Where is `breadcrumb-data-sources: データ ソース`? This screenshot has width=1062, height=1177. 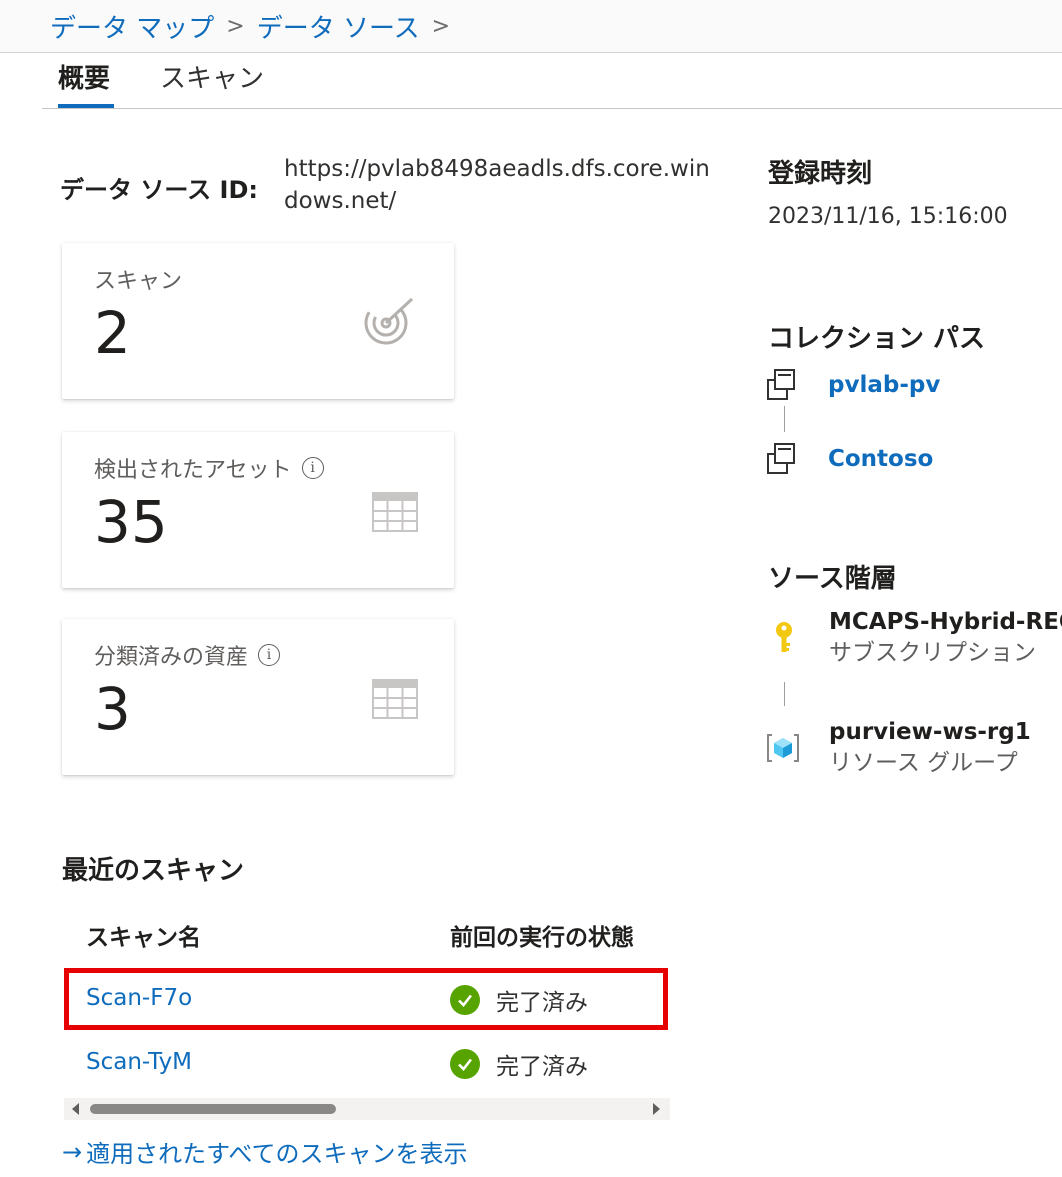
breadcrumb-data-sources: データ ソース is located at coordinates (338, 26).